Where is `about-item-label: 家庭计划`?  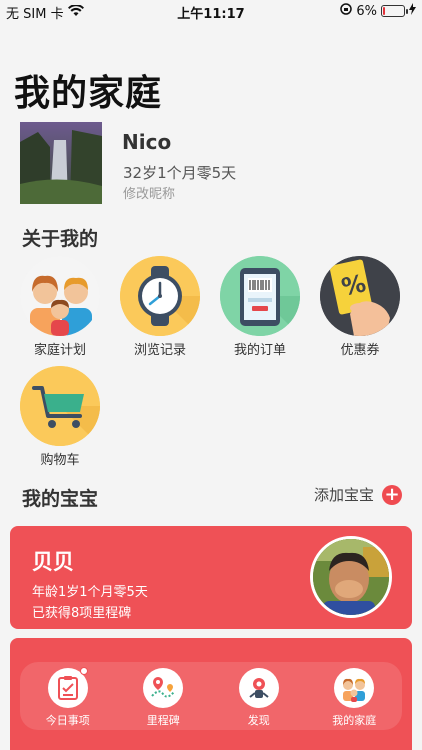 about-item-label: 家庭计划 is located at coordinates (59, 350).